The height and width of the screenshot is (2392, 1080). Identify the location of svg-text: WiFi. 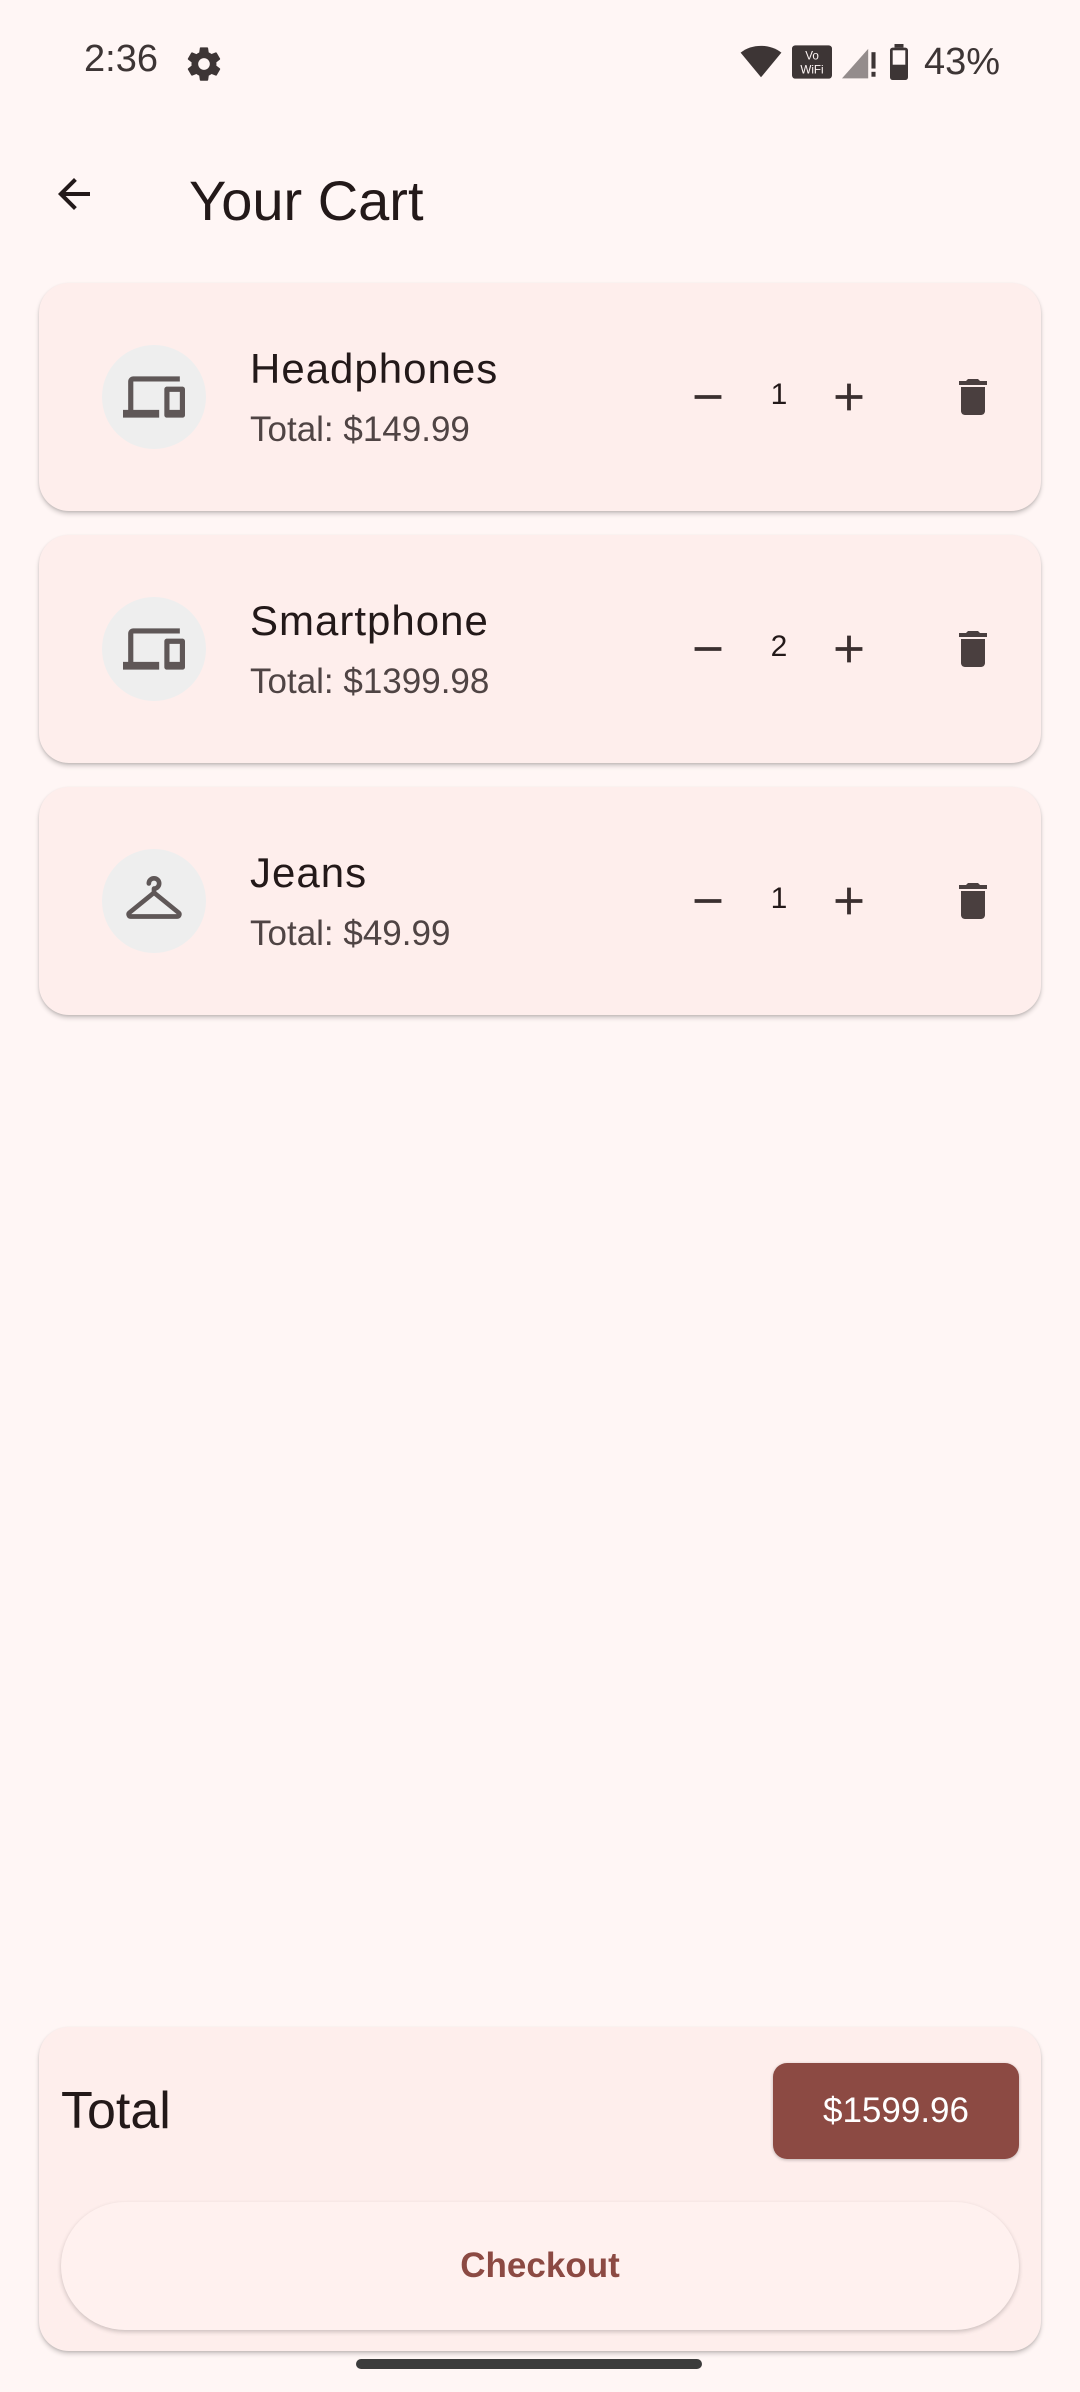
(811, 70).